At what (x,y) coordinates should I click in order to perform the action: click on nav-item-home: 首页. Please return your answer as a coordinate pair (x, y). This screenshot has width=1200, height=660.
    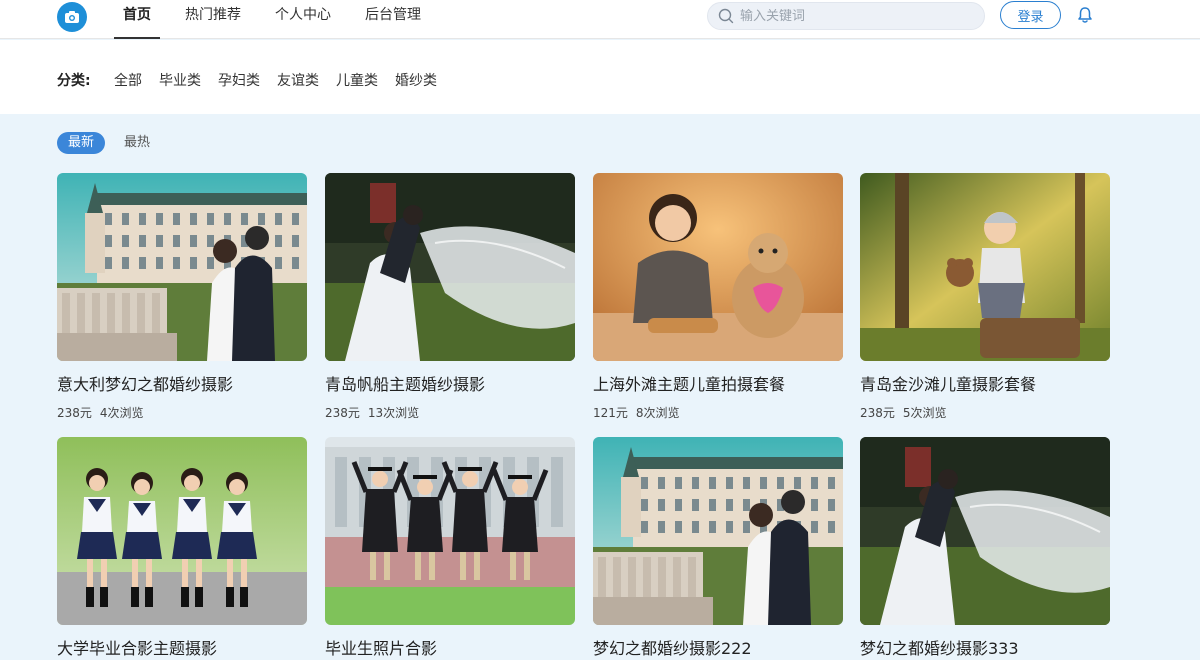
    Looking at the image, I should click on (137, 19).